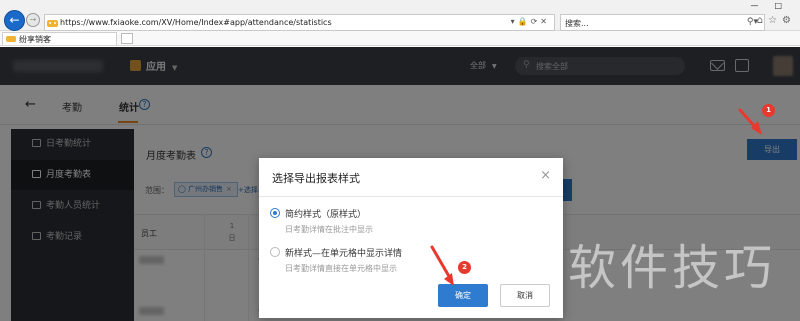  Describe the element at coordinates (316, 178) in the screenshot. I see `dialog-title: 选择导出报表样式` at that location.